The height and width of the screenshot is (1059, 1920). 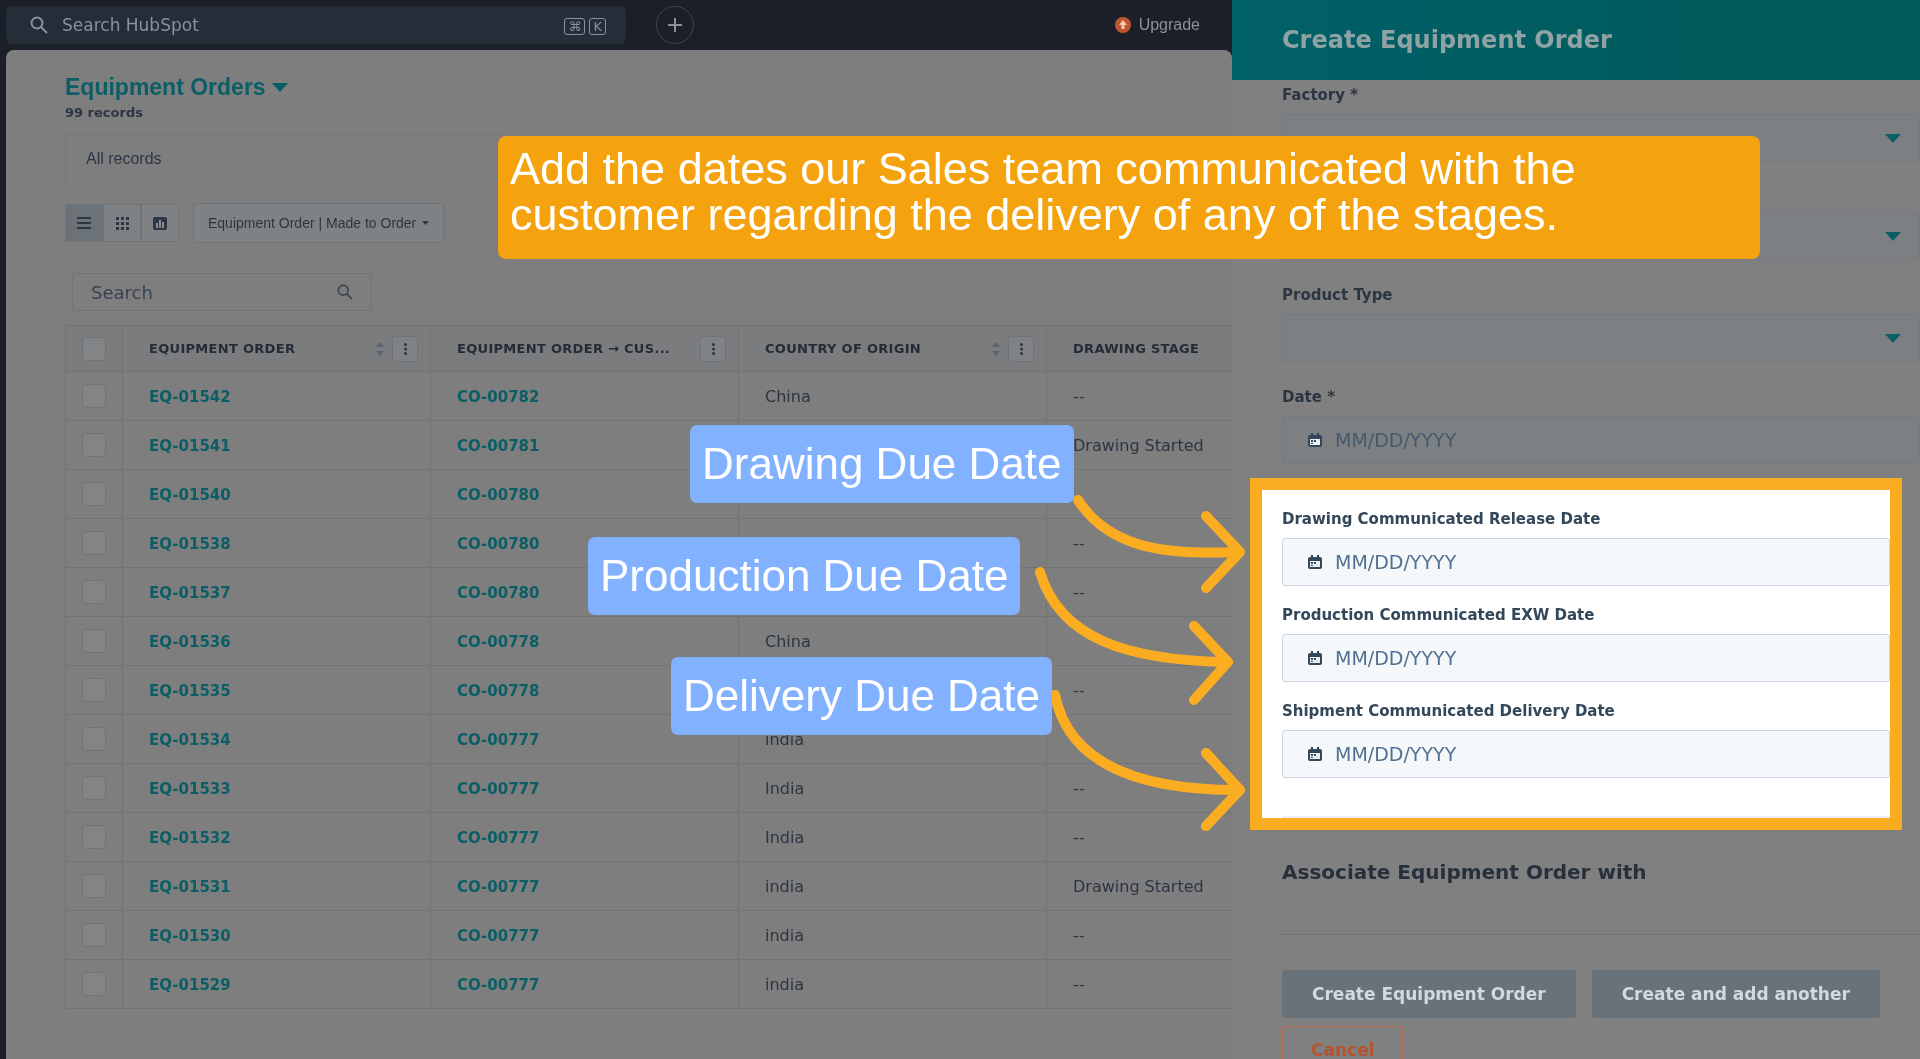 What do you see at coordinates (1442, 519) in the screenshot?
I see `field-label: Drawing Communicated Release Date` at bounding box center [1442, 519].